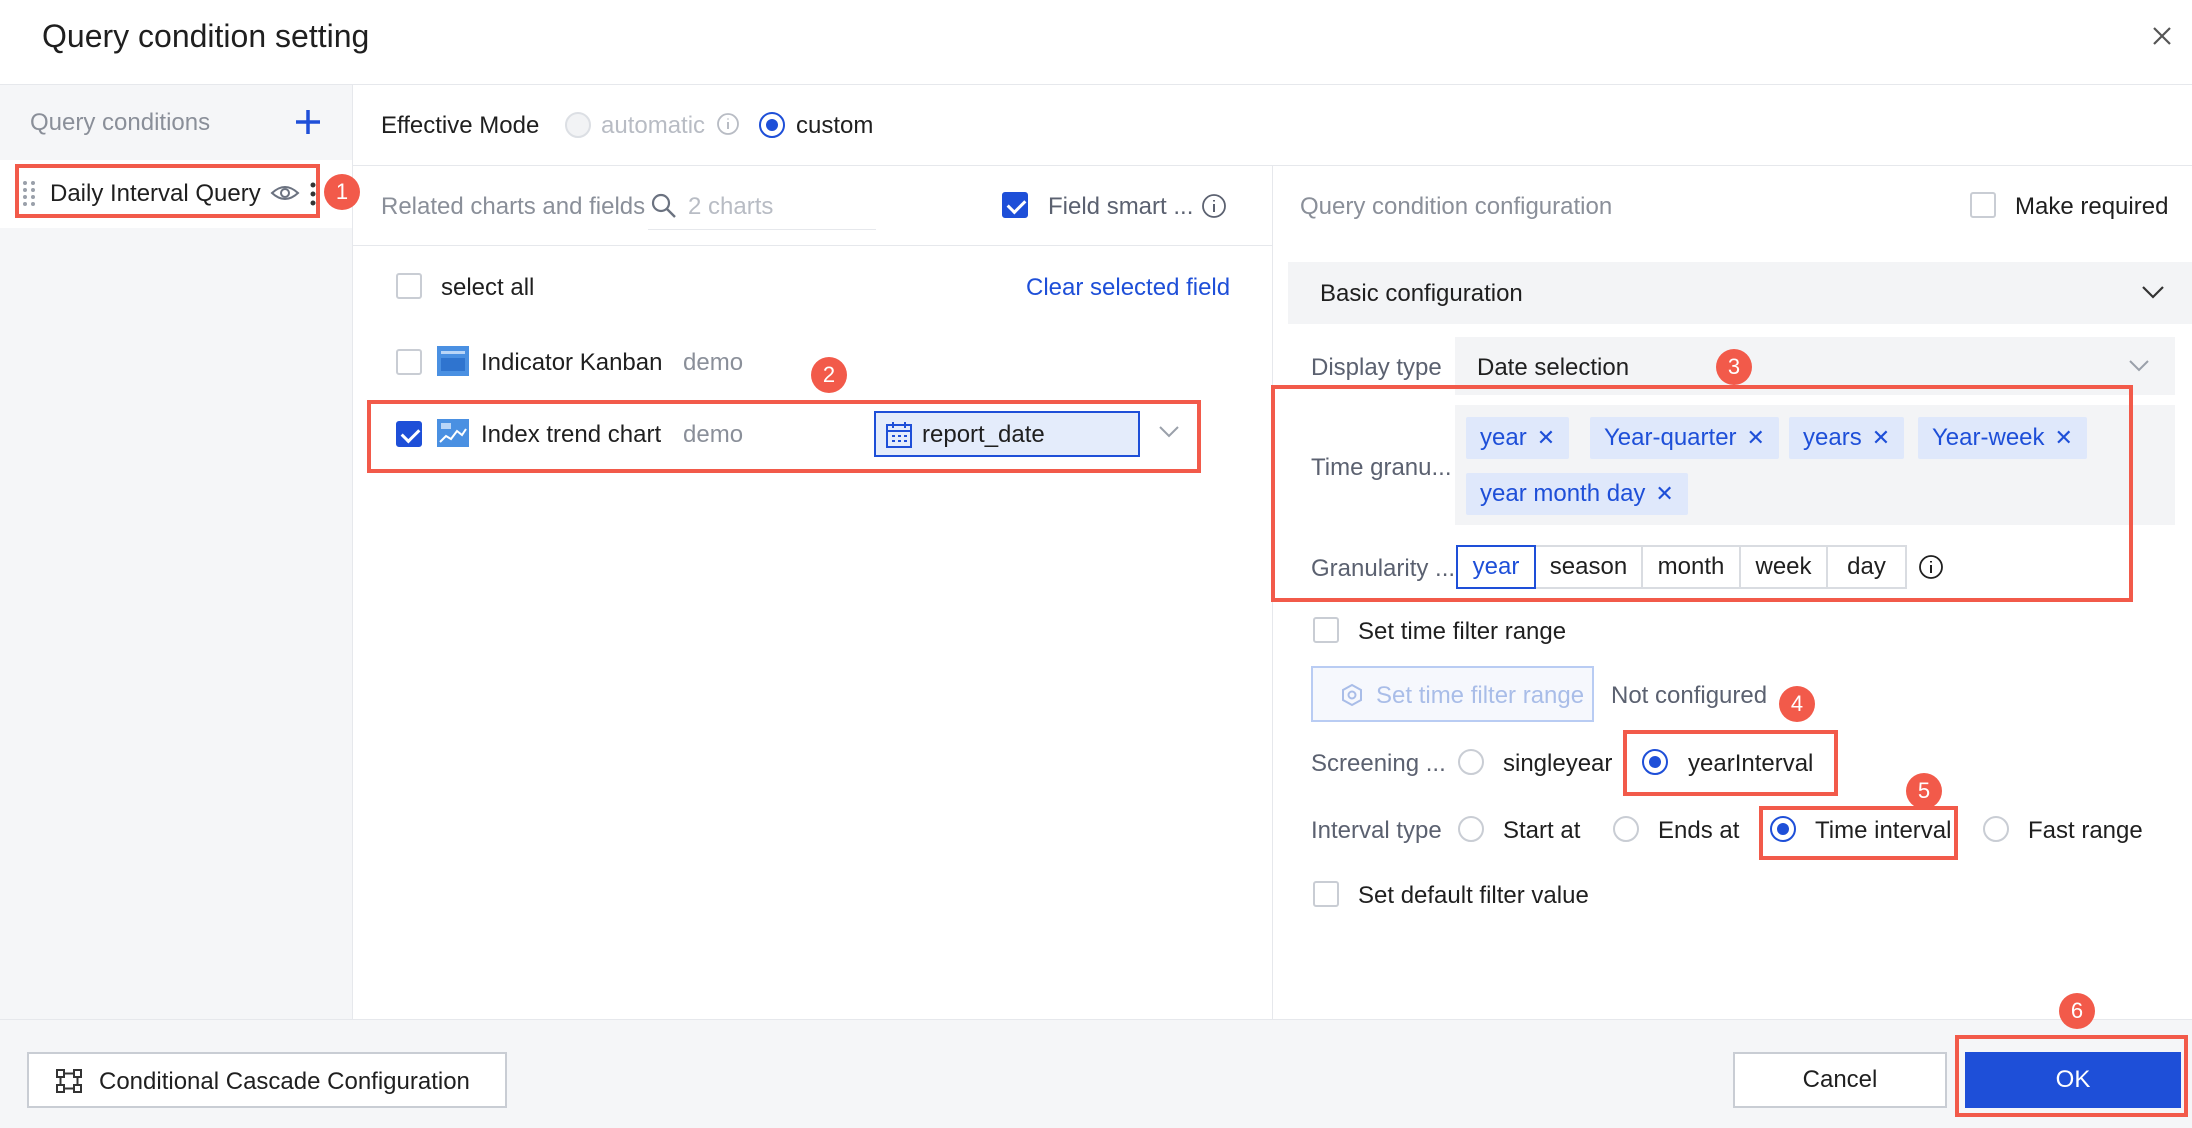  What do you see at coordinates (1840, 1080) in the screenshot?
I see `cancel-button: Cancel` at bounding box center [1840, 1080].